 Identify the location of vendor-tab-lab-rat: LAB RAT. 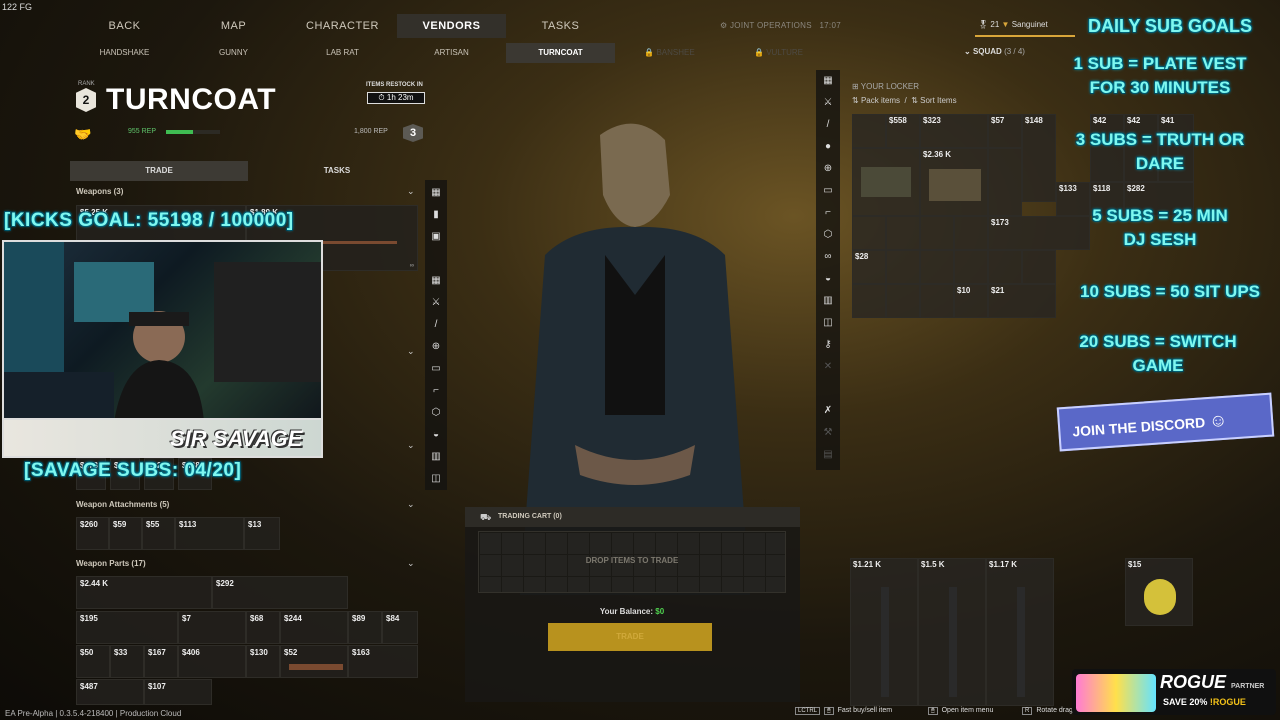
(342, 53).